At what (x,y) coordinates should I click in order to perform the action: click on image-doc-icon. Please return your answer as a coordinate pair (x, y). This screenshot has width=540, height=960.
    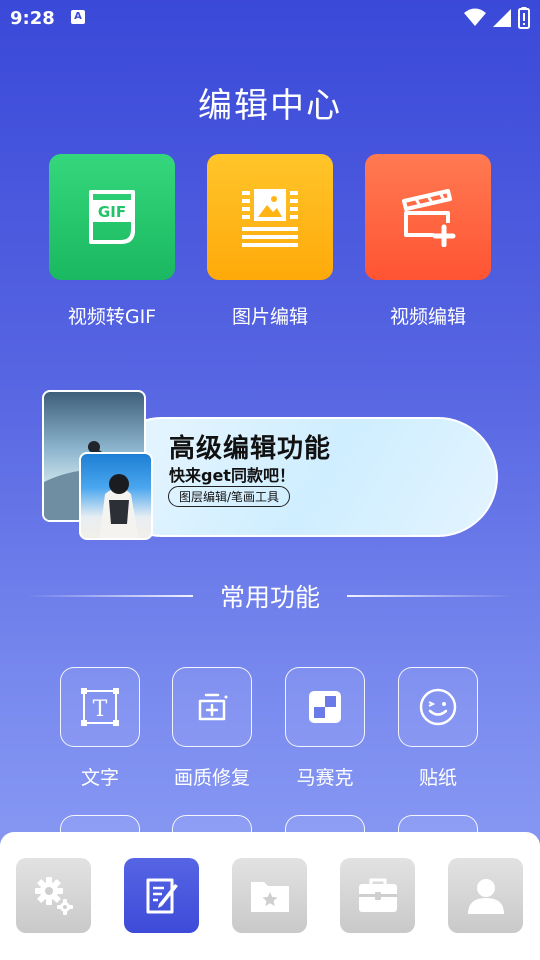
    Looking at the image, I should click on (270, 218).